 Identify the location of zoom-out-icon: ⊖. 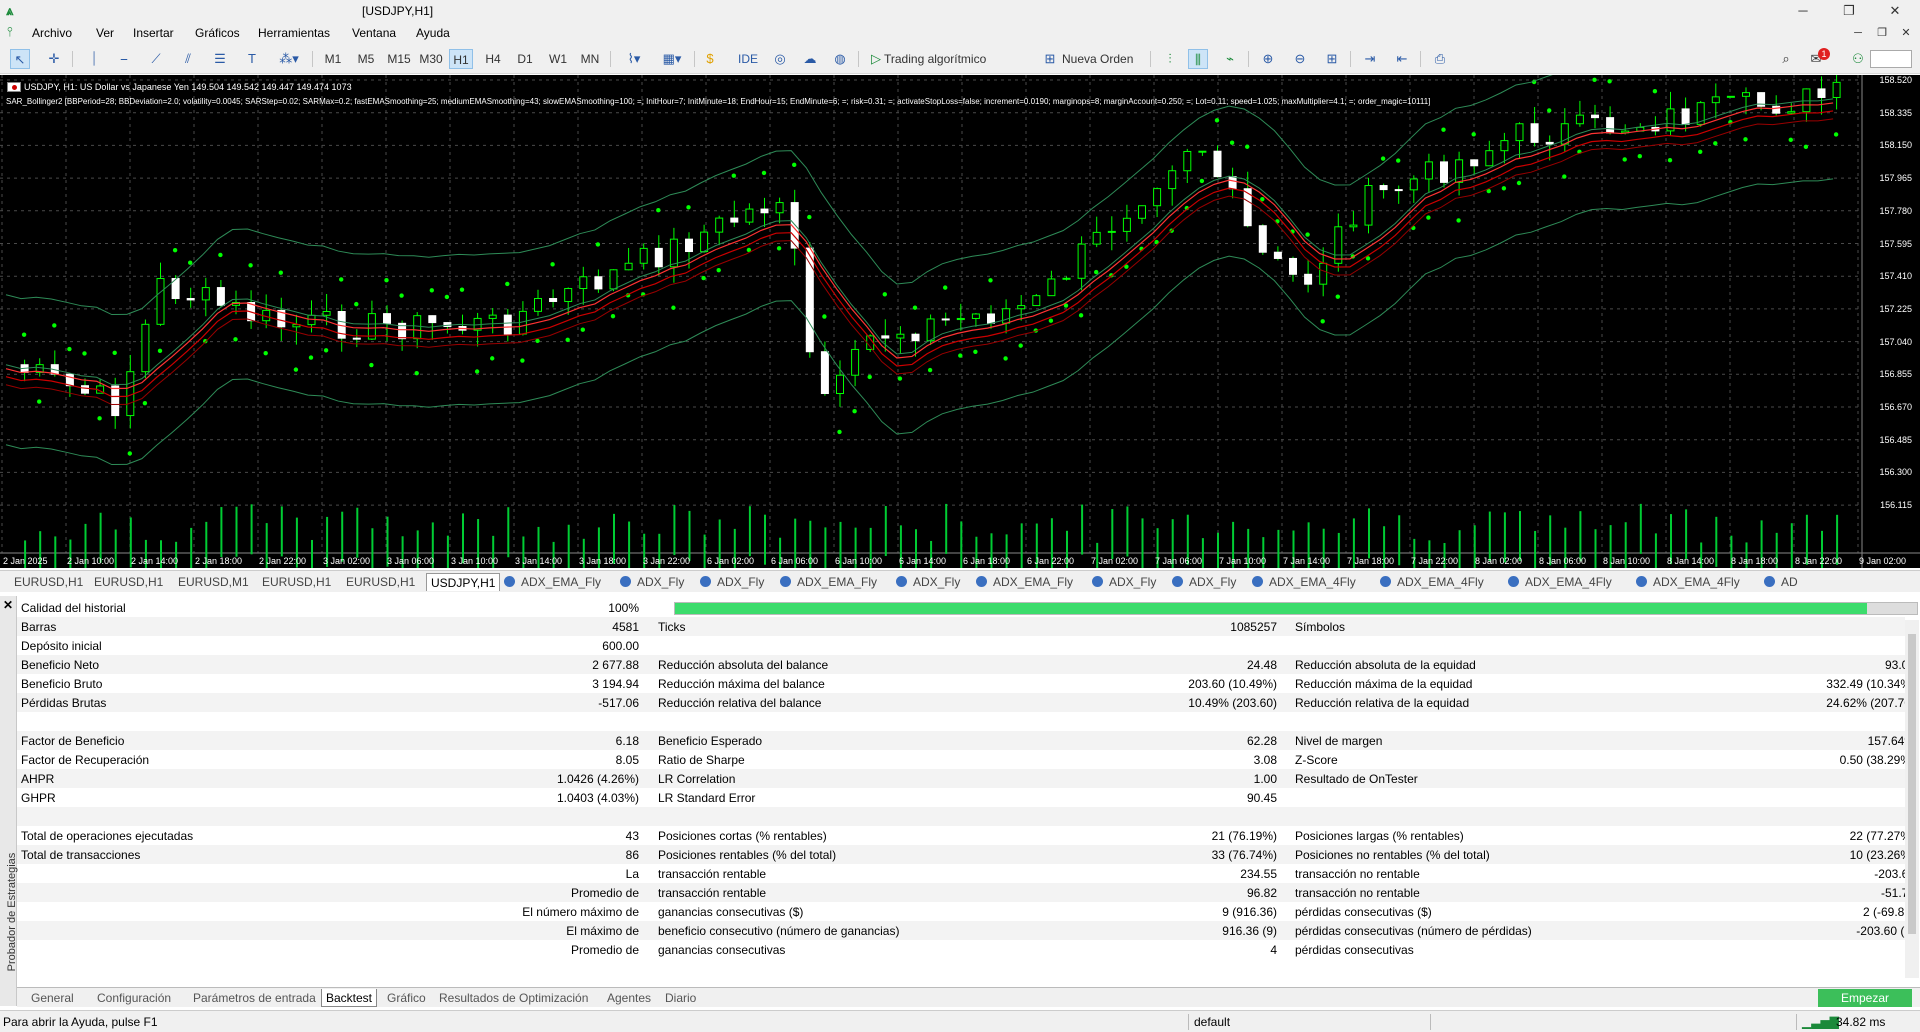
(1300, 59).